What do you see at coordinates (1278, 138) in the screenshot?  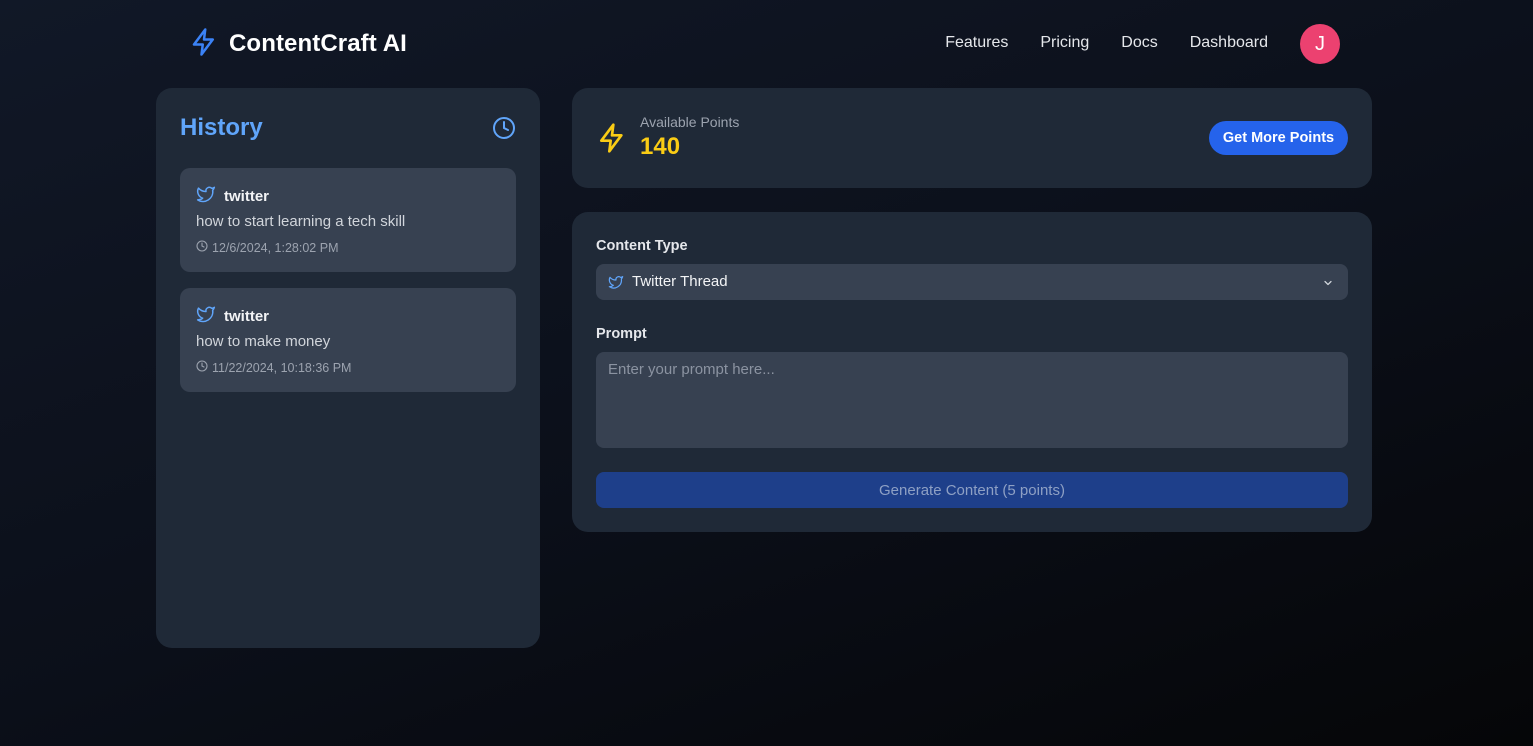 I see `get-more-points-button: Get More Points` at bounding box center [1278, 138].